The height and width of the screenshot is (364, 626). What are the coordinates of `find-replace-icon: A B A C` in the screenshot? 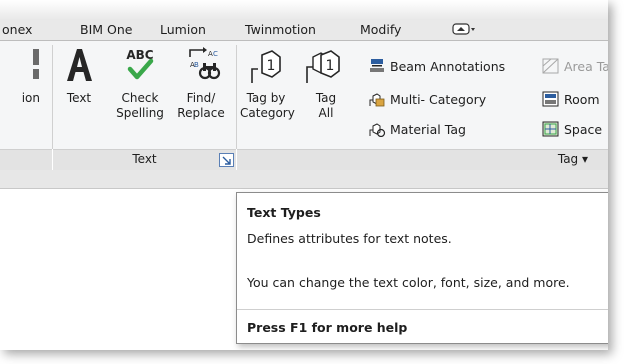 It's located at (205, 63).